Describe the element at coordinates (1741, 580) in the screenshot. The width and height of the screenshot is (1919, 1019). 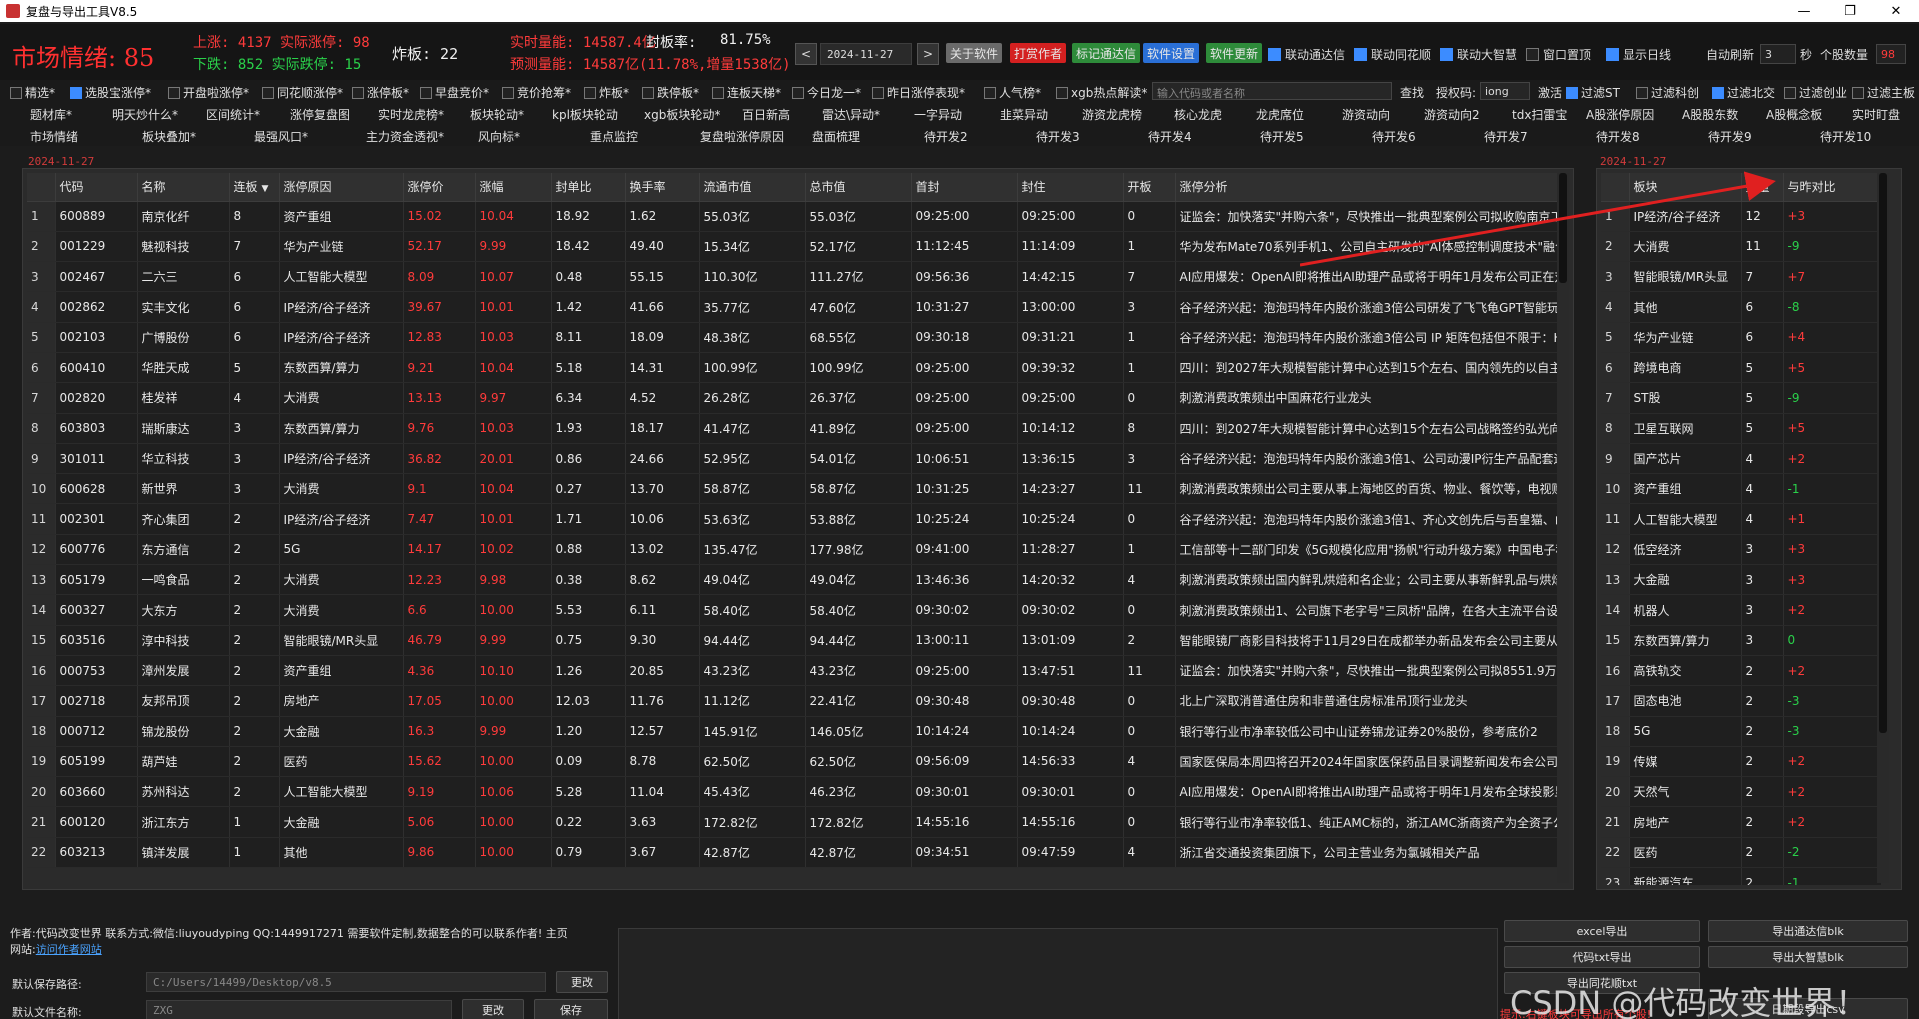
I see `sector-row: 13 大金融 3 +3` at that location.